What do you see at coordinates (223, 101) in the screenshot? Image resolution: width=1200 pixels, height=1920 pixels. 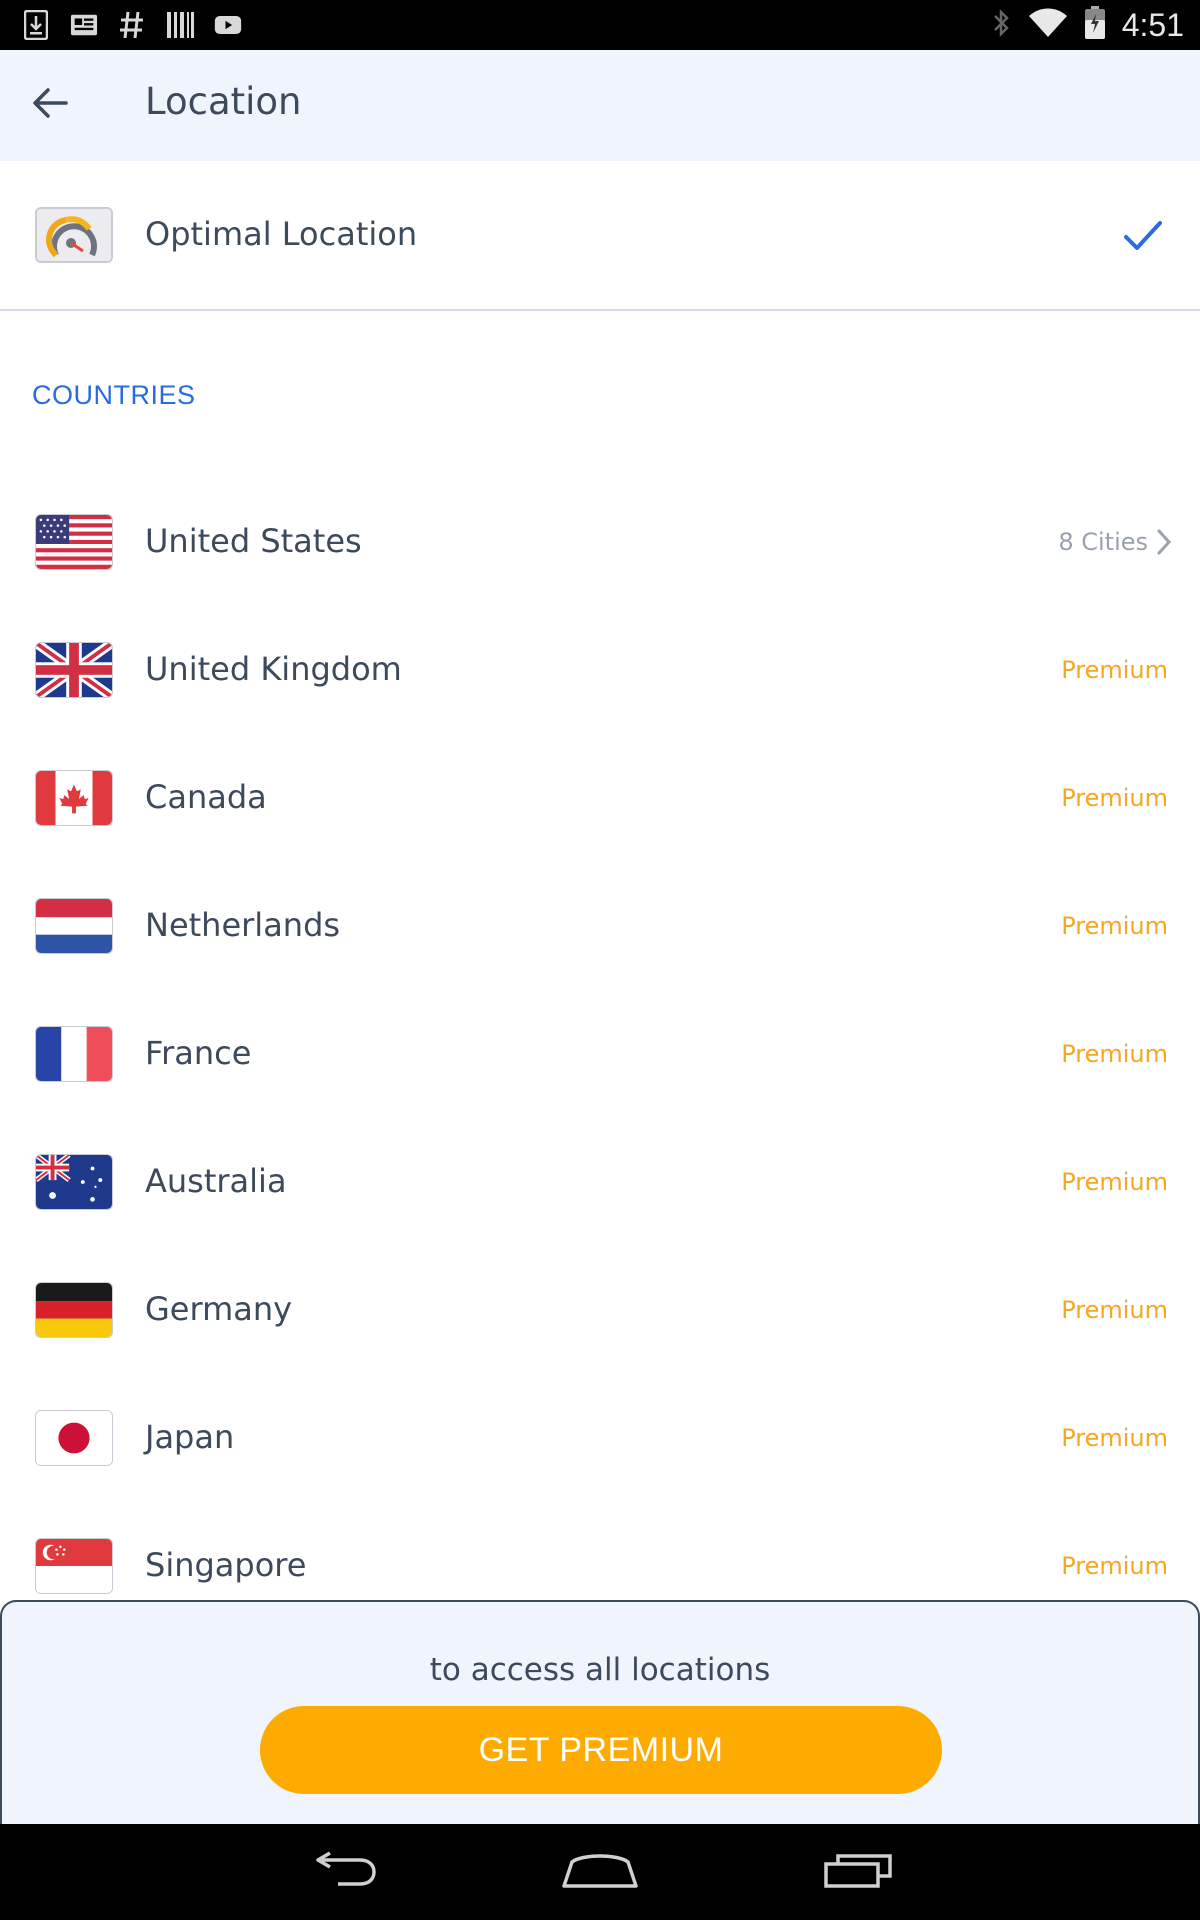 I see `page-title: Location` at bounding box center [223, 101].